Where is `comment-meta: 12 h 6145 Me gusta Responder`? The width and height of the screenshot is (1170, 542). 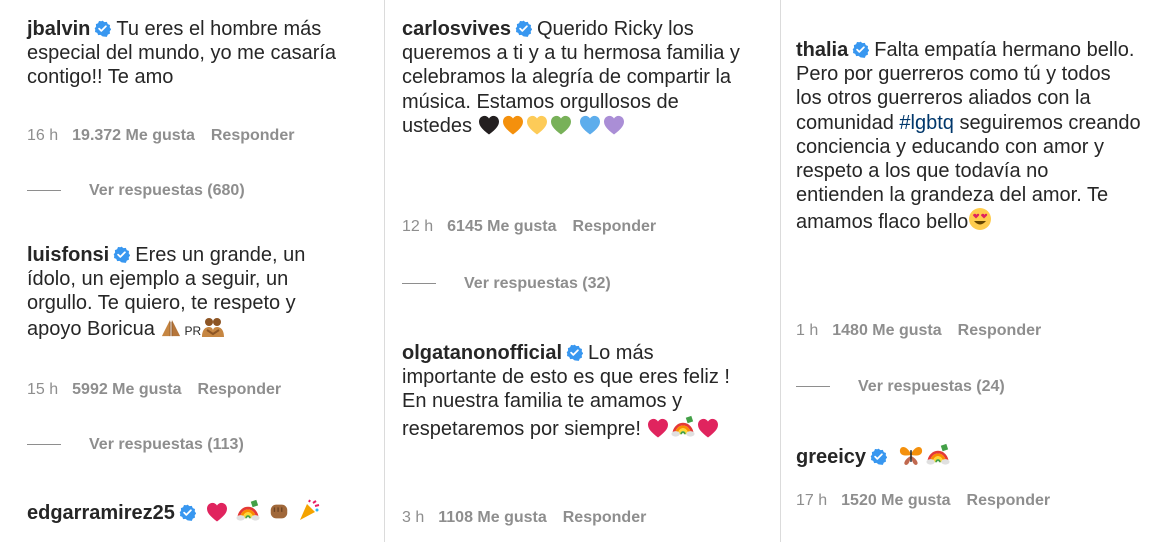 comment-meta: 12 h 6145 Me gusta Responder is located at coordinates (529, 227).